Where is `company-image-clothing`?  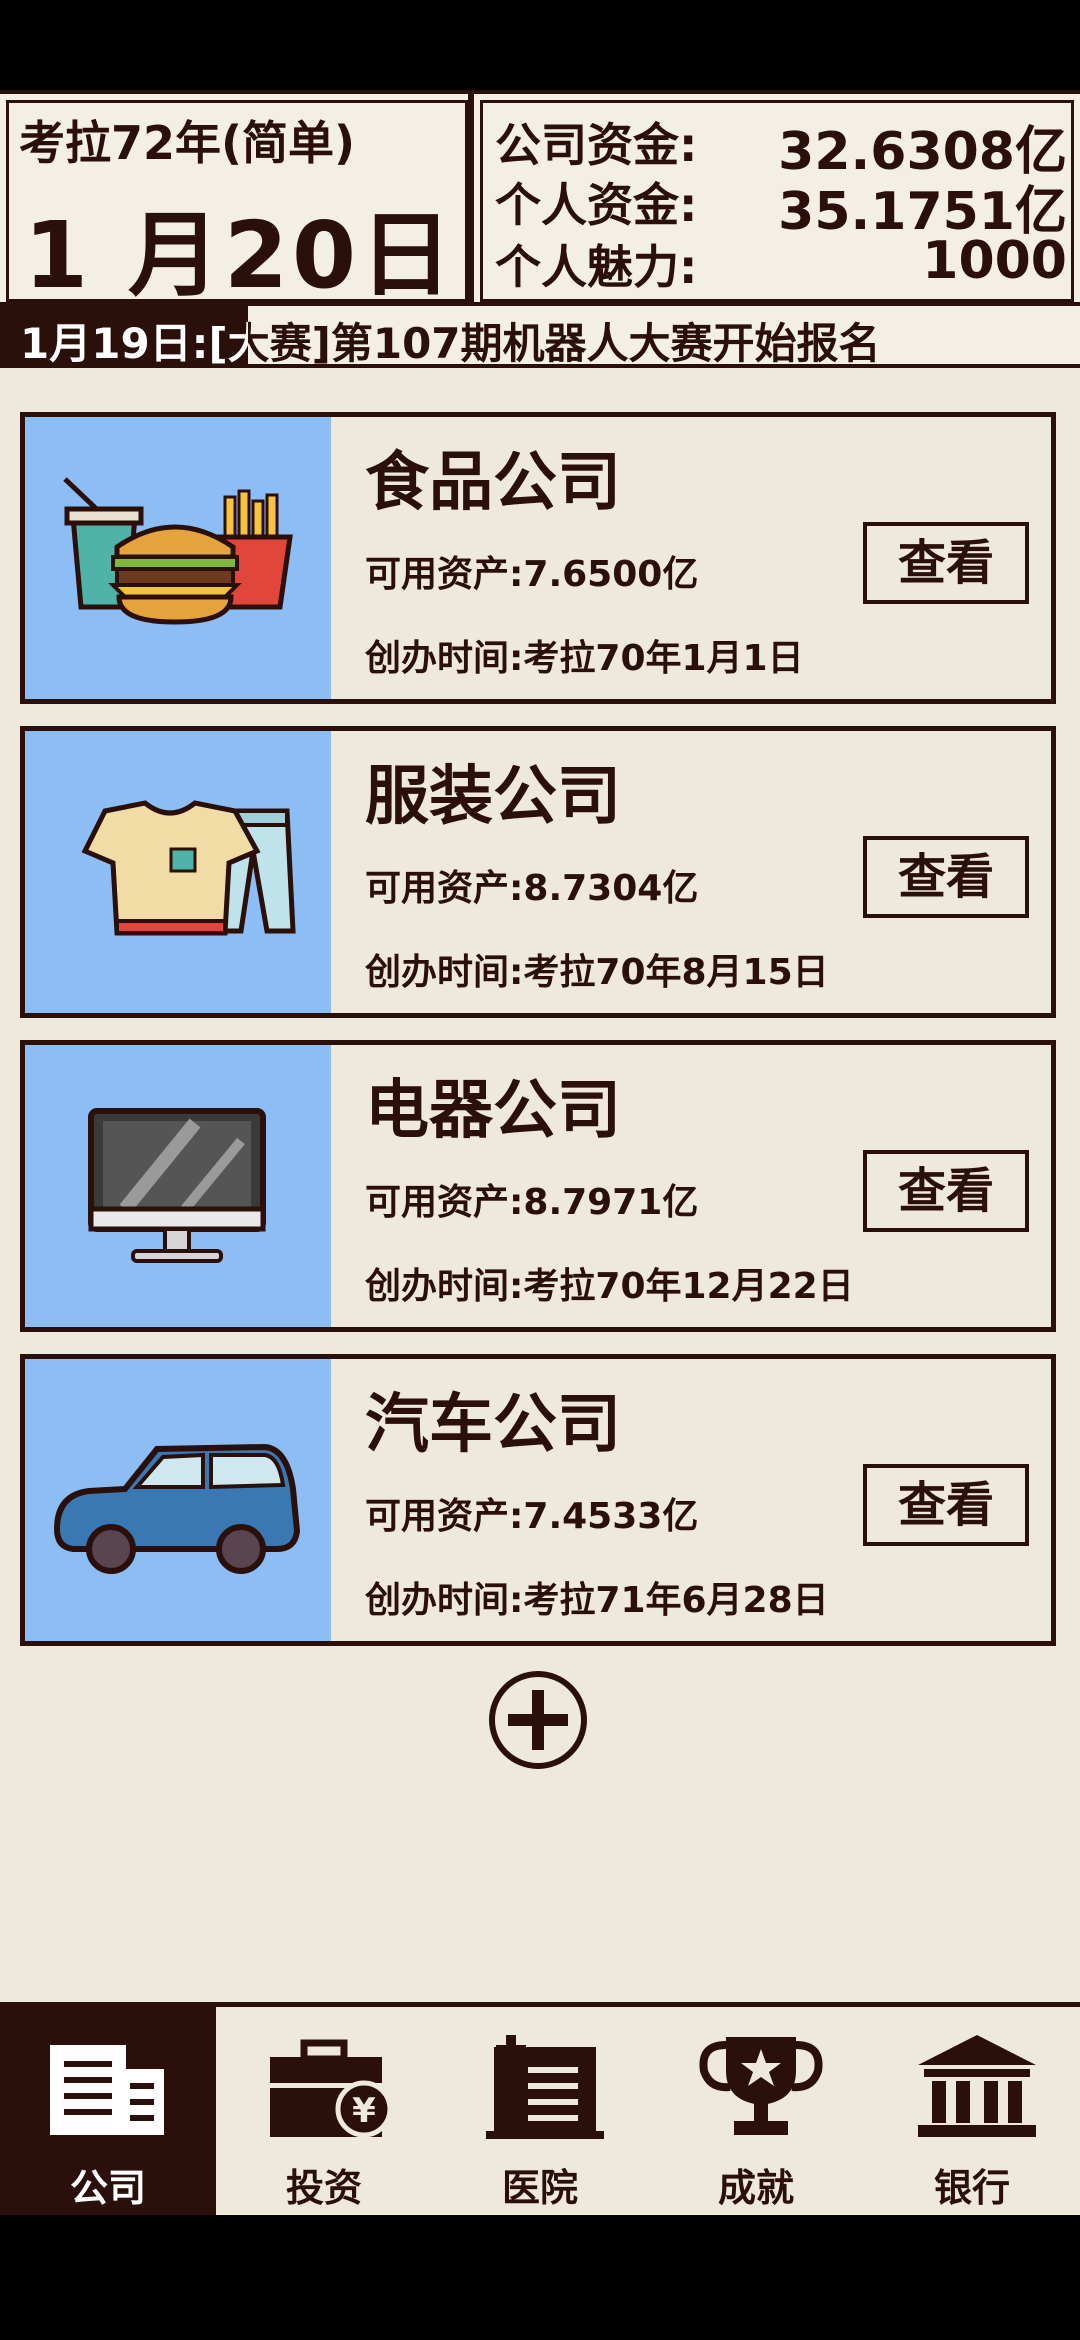
company-image-clothing is located at coordinates (178, 872).